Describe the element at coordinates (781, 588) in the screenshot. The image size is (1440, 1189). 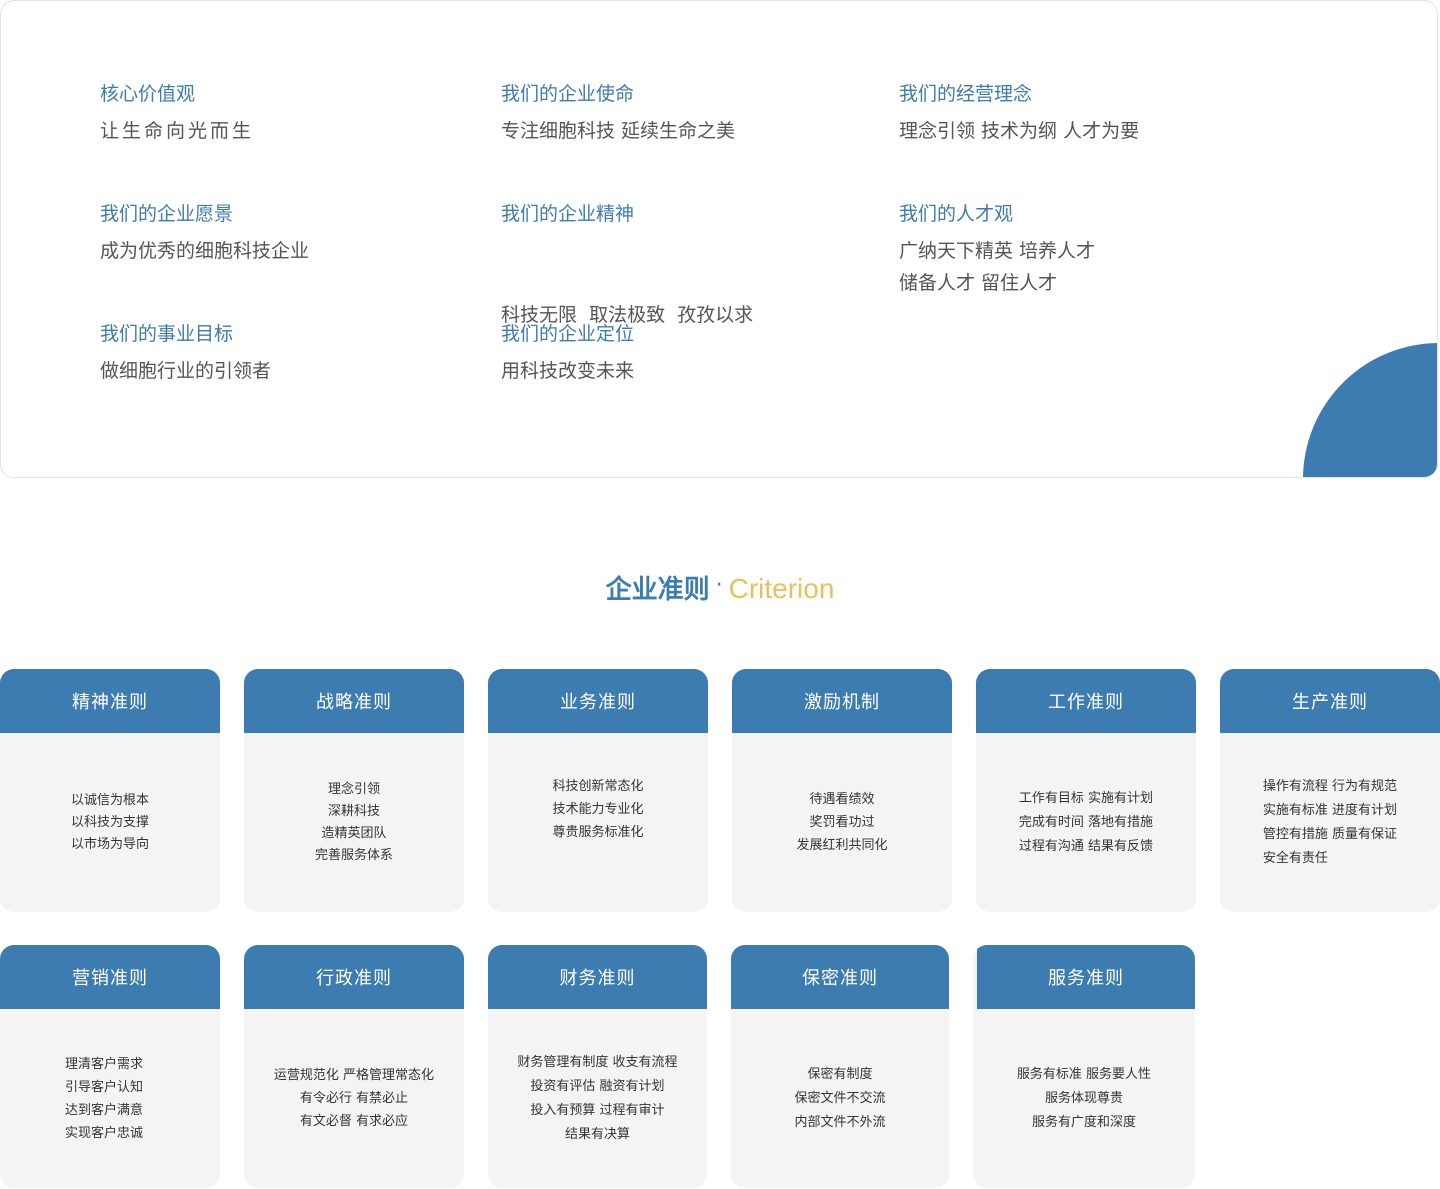
I see `heading-en: Criterion` at that location.